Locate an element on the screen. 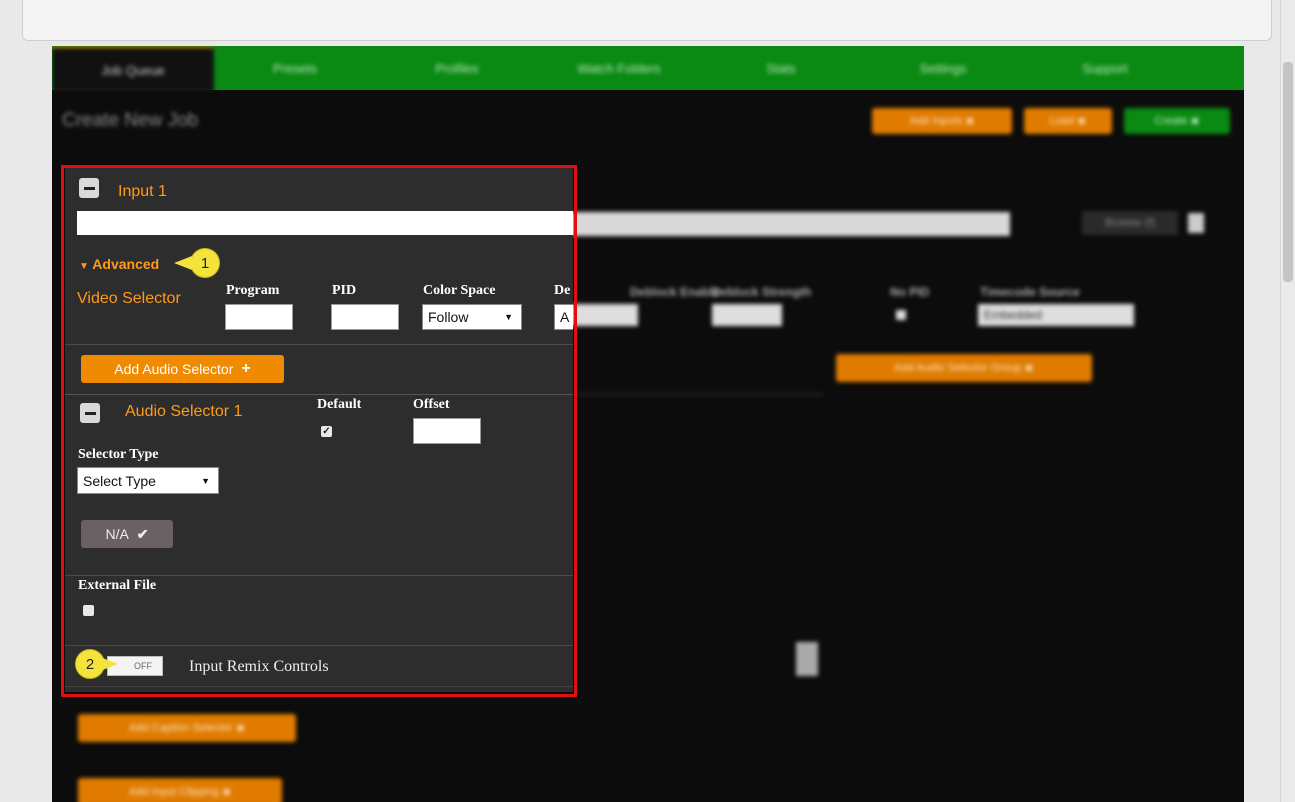 The width and height of the screenshot is (1295, 802). color-space-select: Follow ▼ is located at coordinates (472, 317).